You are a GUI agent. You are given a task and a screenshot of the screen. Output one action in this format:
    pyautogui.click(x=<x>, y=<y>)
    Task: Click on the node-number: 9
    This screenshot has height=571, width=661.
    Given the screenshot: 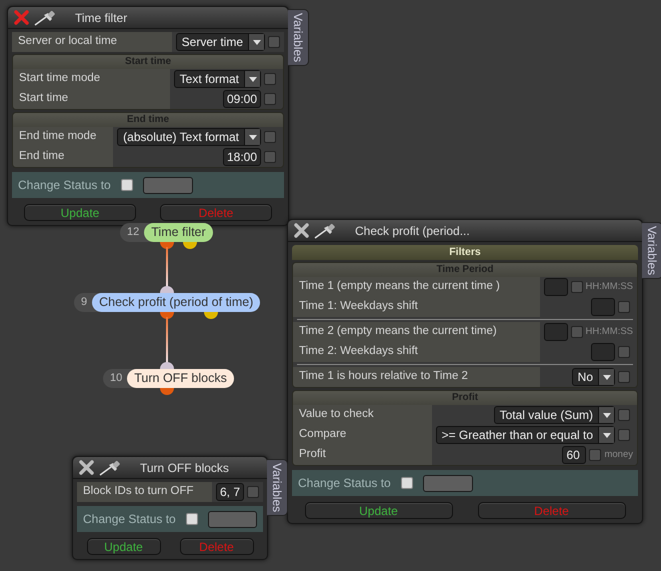 What is the action you would take?
    pyautogui.click(x=84, y=302)
    